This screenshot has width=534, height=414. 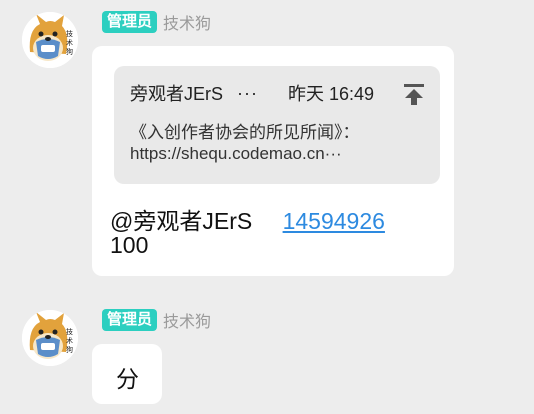 What do you see at coordinates (247, 92) in the screenshot?
I see `quote-ellipsis: ···` at bounding box center [247, 92].